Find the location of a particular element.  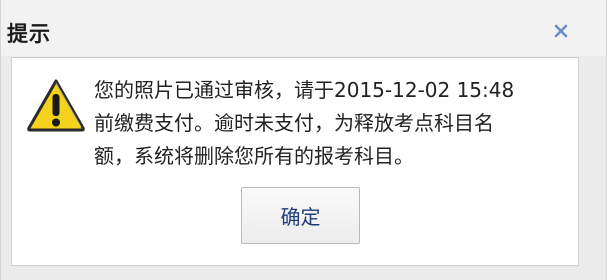

dialog-title: 提示 is located at coordinates (29, 34).